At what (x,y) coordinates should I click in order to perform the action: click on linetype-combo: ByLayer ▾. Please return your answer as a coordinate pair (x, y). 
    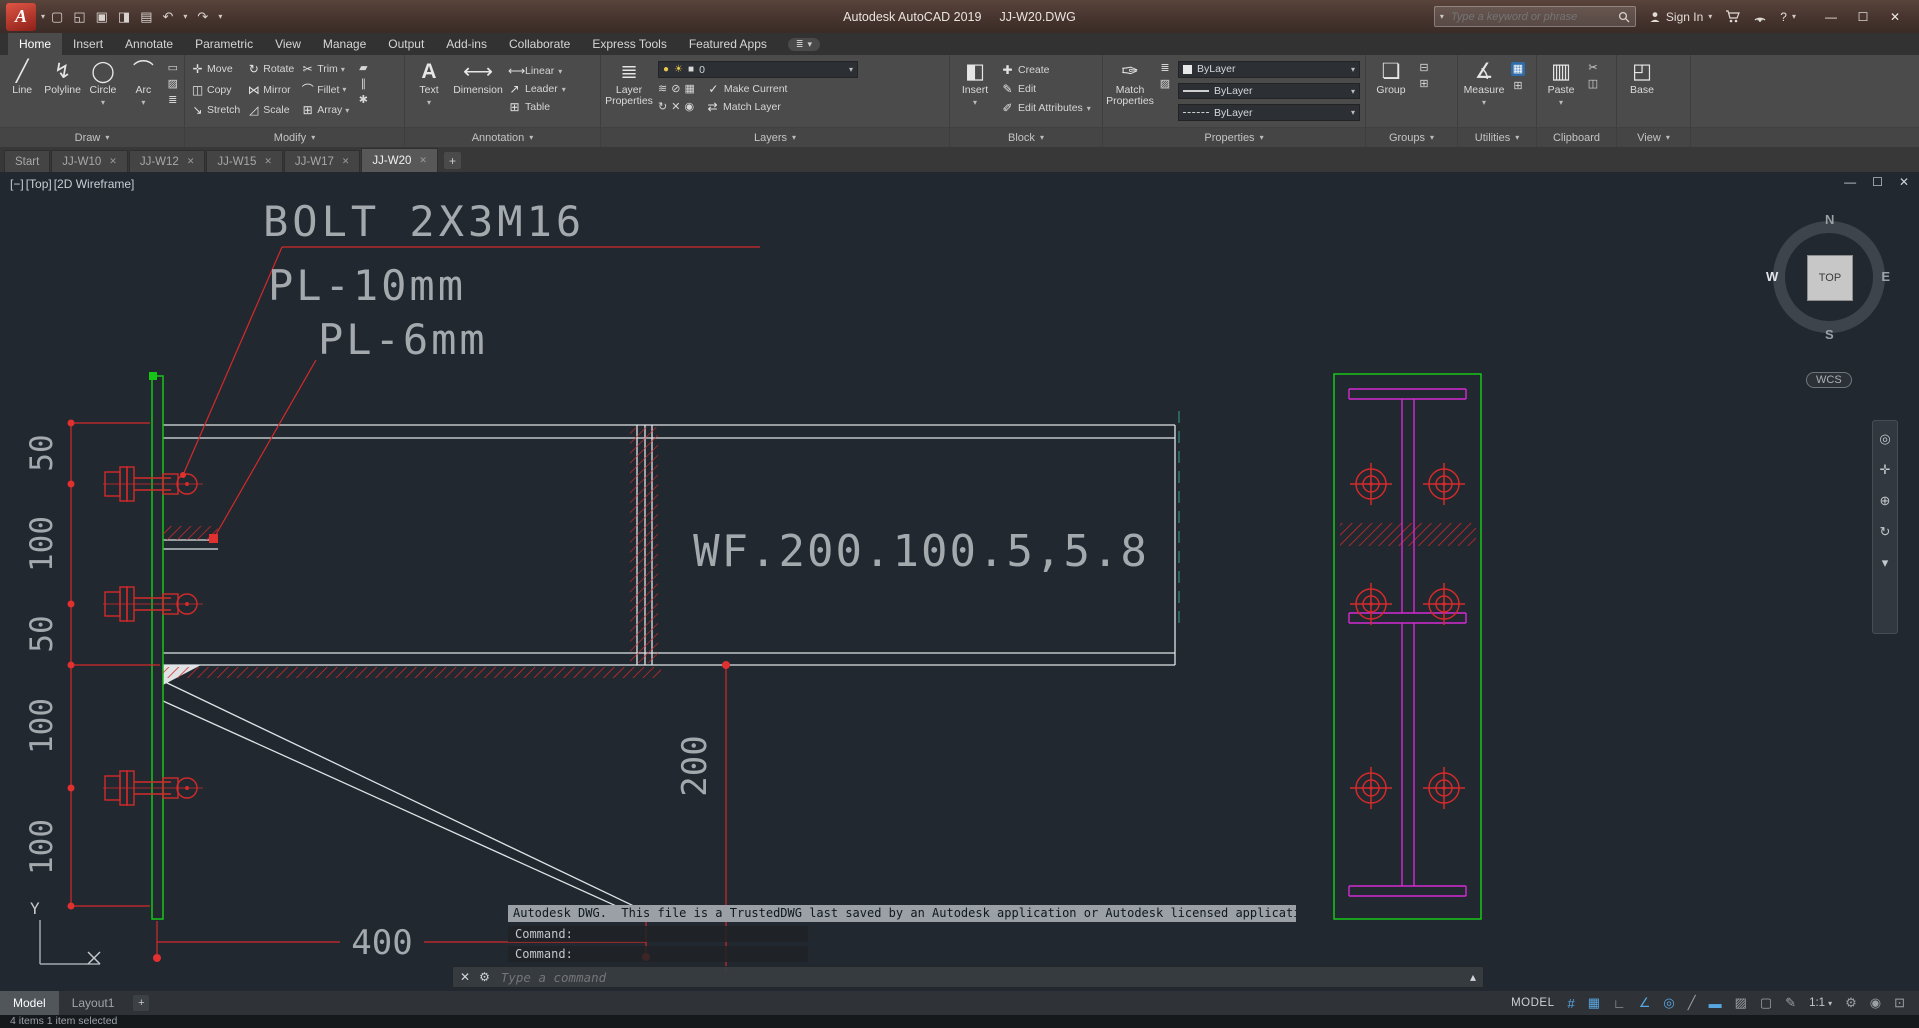
    Looking at the image, I should click on (1269, 113).